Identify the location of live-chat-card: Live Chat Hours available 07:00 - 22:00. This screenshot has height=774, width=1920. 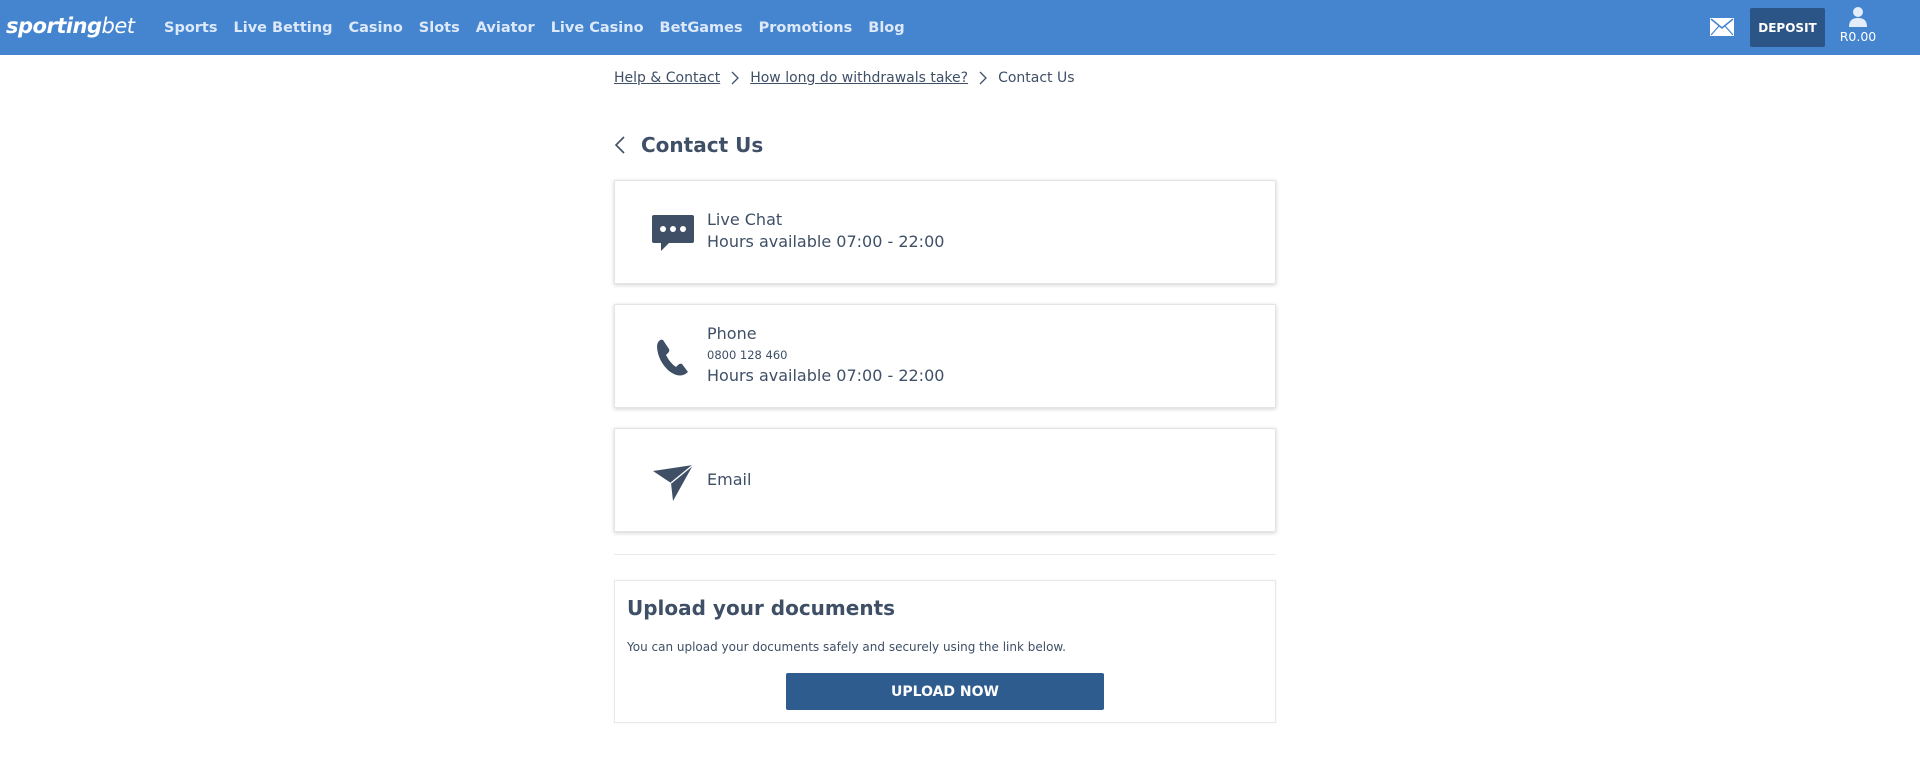
(945, 232).